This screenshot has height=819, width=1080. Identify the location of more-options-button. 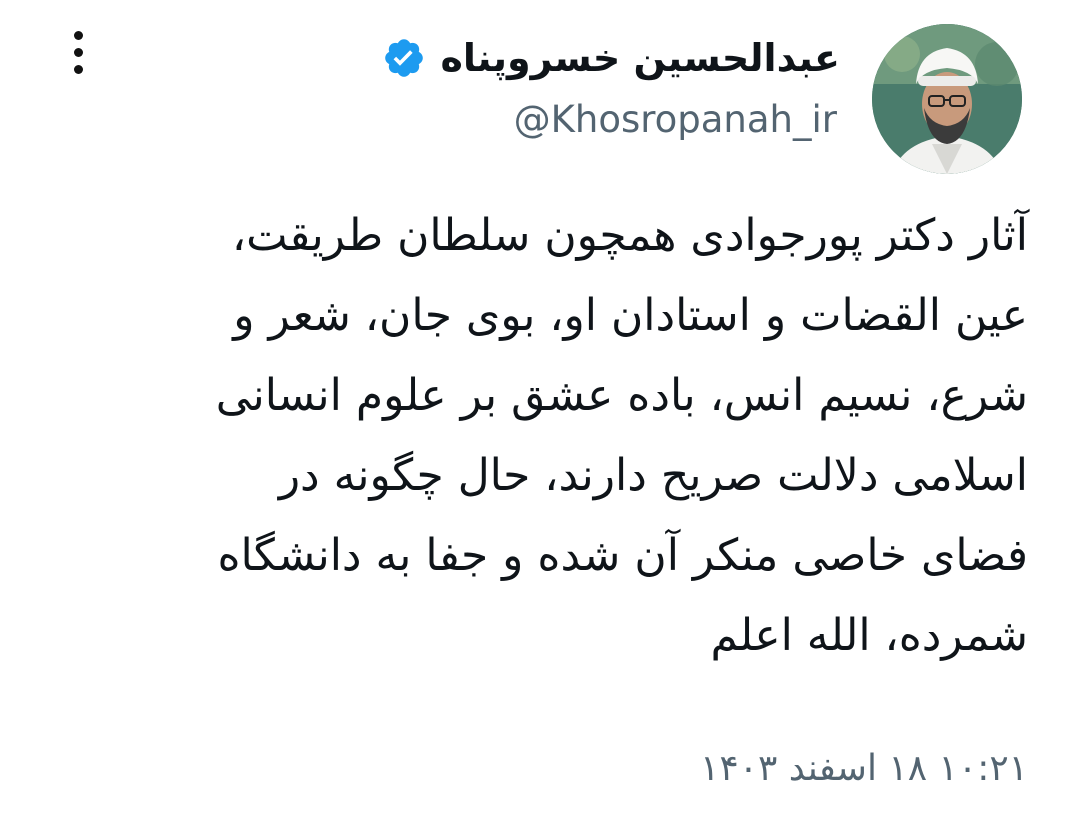
(78, 52).